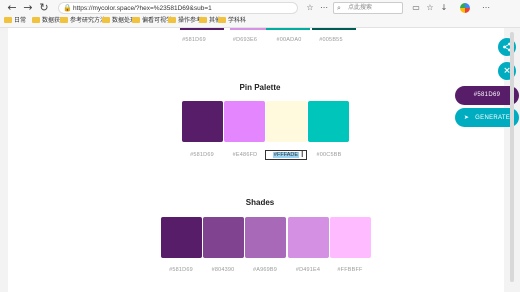  I want to click on send-icon: ➤, so click(466, 117).